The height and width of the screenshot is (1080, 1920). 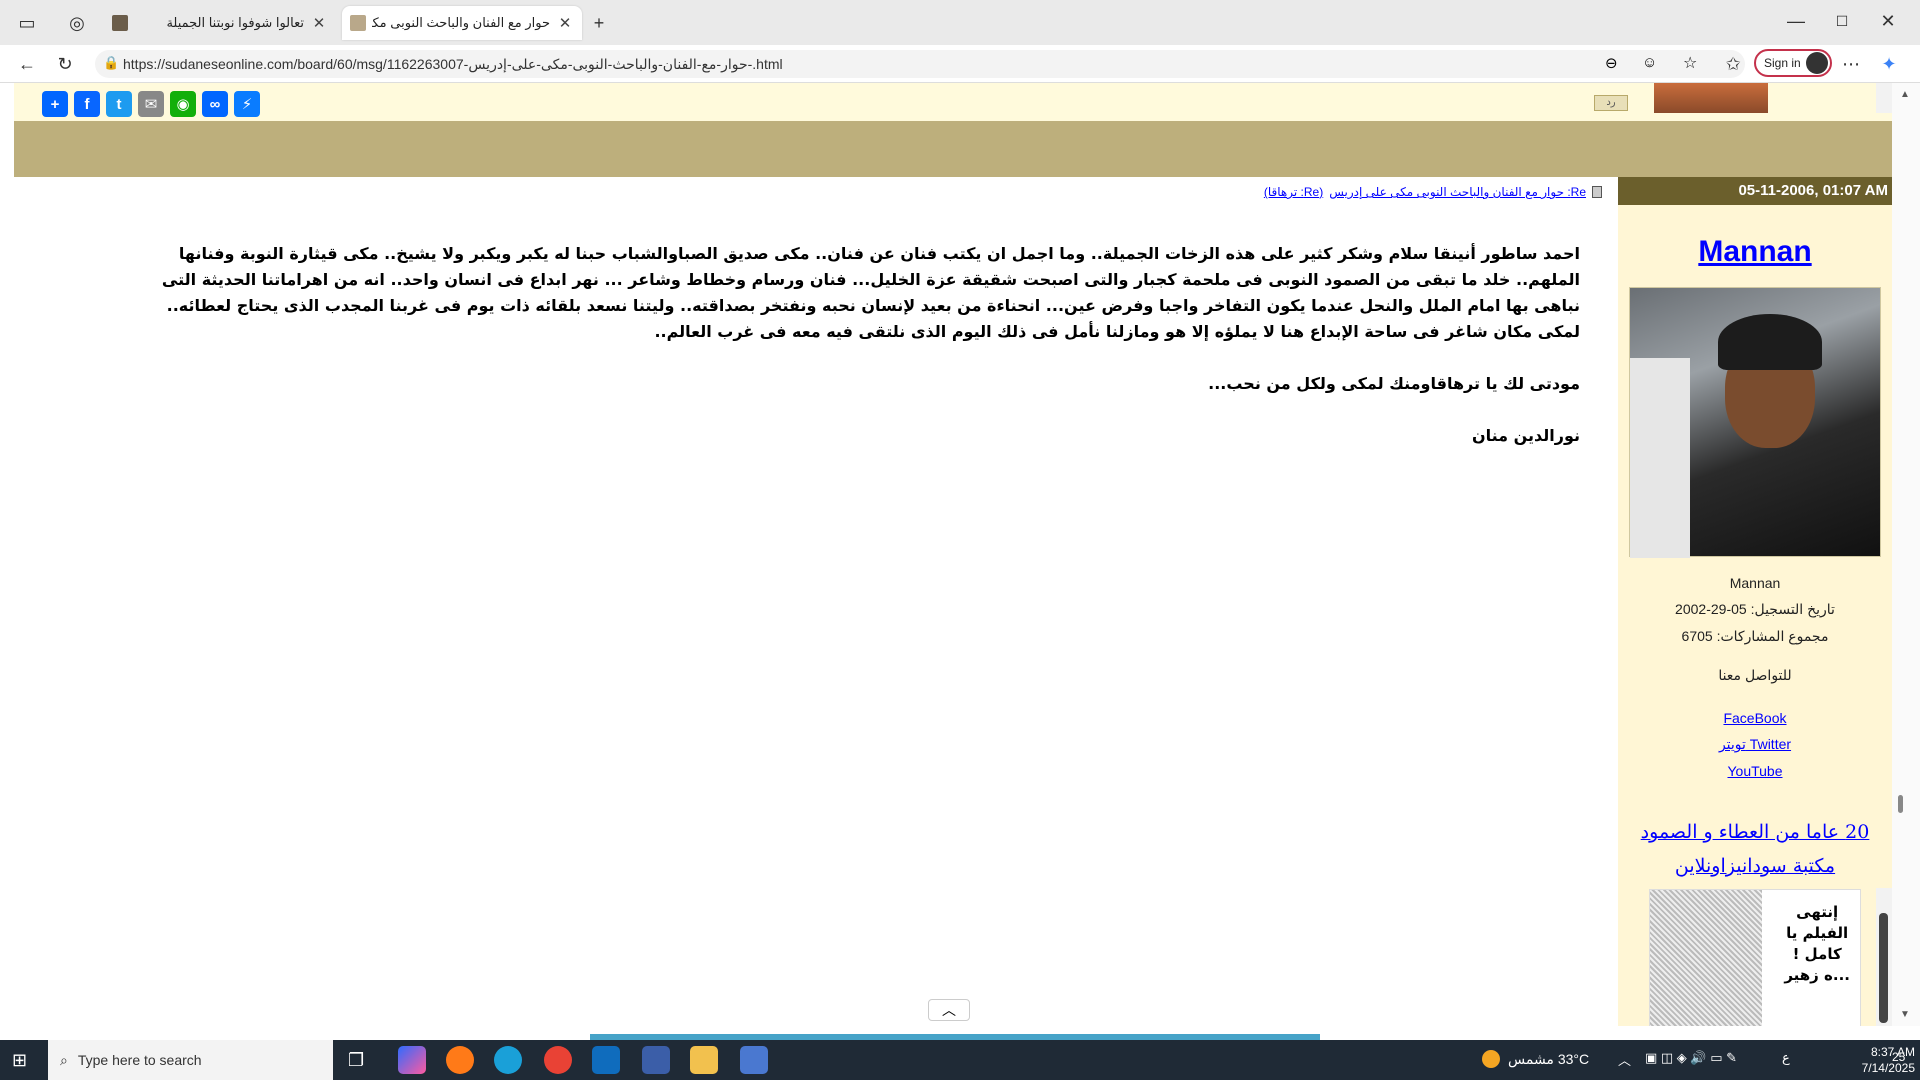 What do you see at coordinates (1755, 675) in the screenshot?
I see `contact-label: للتواصل معنا` at bounding box center [1755, 675].